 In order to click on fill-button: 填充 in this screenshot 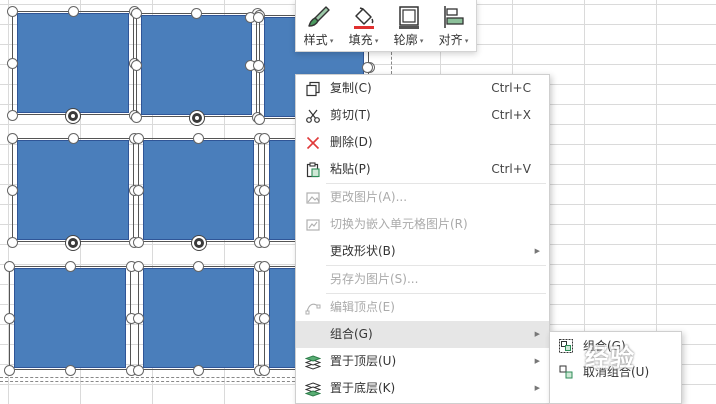, I will do `click(364, 26)`.